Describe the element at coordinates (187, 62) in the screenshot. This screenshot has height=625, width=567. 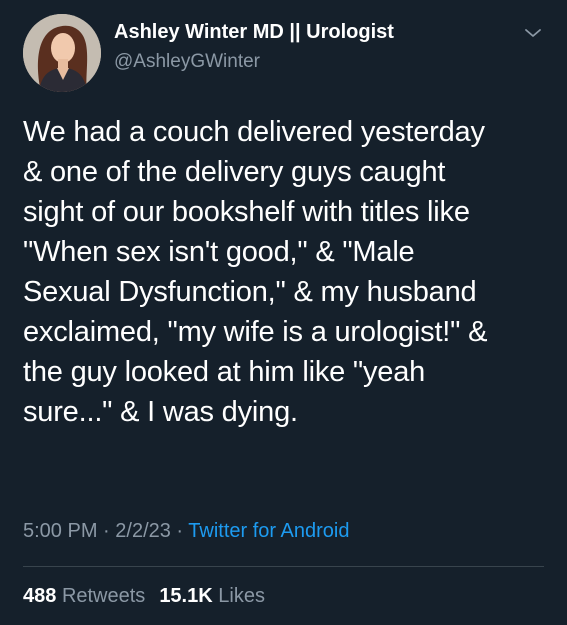
I see `author-handle: @AshleyGWinter` at that location.